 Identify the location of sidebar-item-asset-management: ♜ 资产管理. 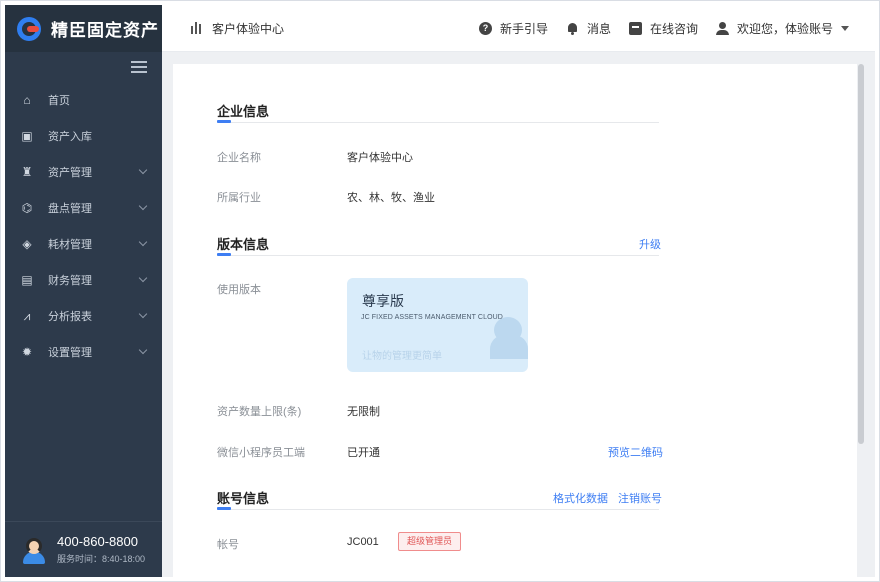
(83, 172).